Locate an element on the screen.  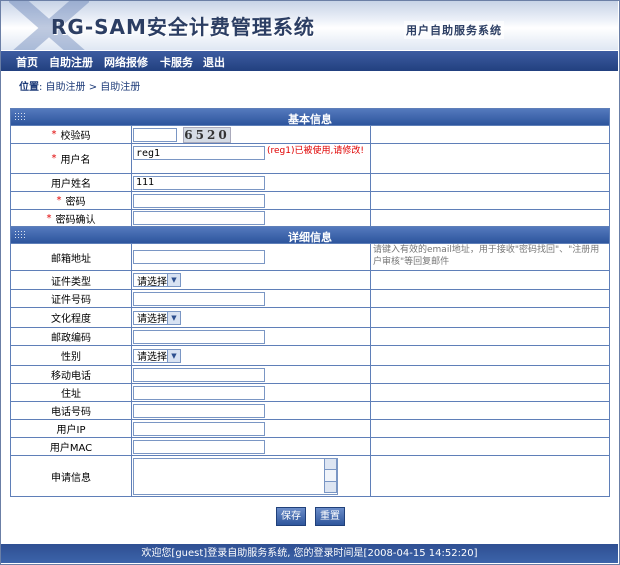
section-detail-header: 详细信息 is located at coordinates (310, 235).